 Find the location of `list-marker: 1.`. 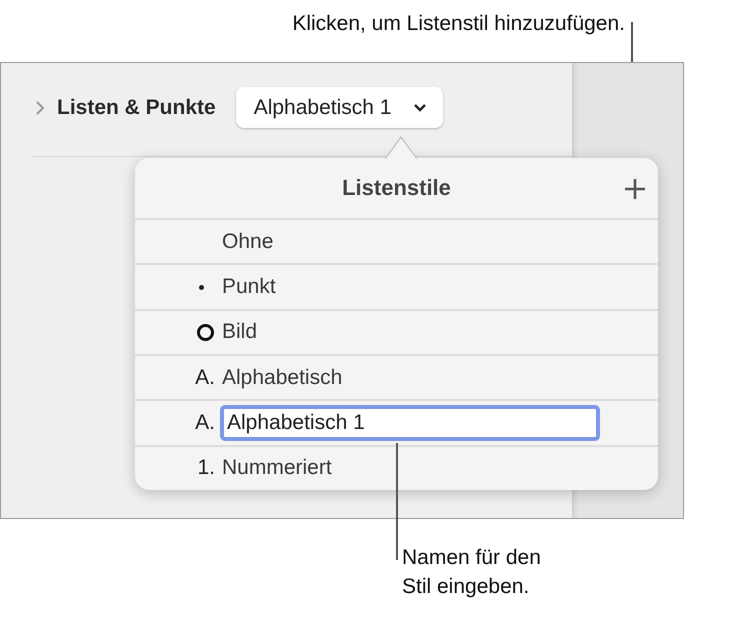

list-marker: 1. is located at coordinates (206, 468).